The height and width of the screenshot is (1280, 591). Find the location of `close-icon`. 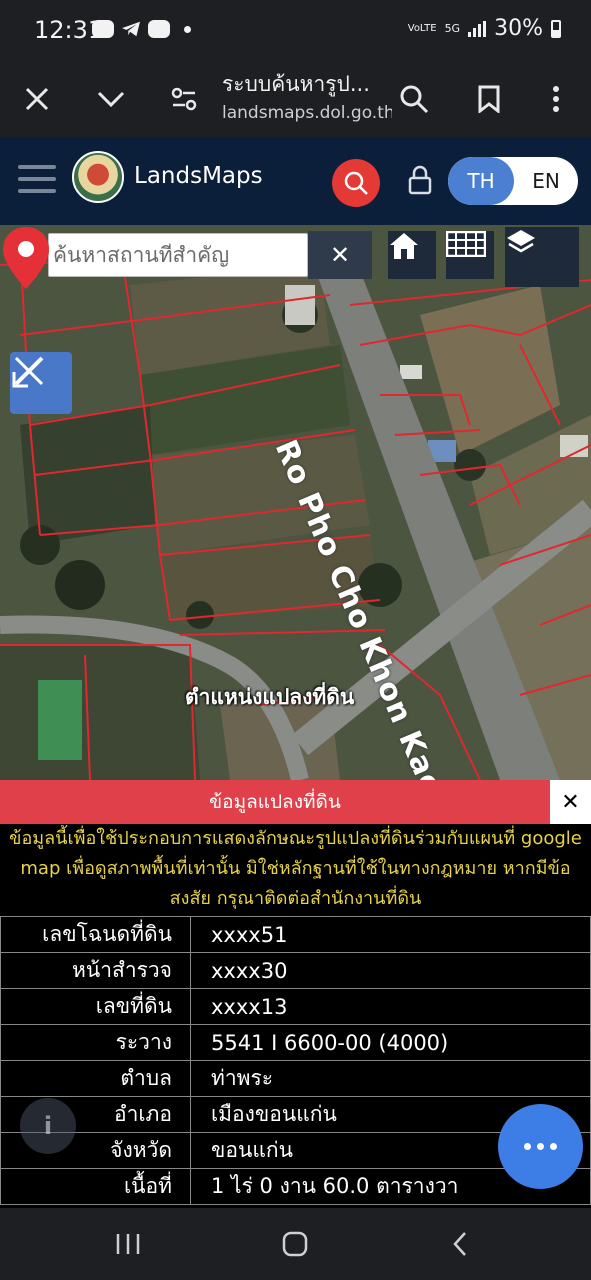

close-icon is located at coordinates (37, 99).